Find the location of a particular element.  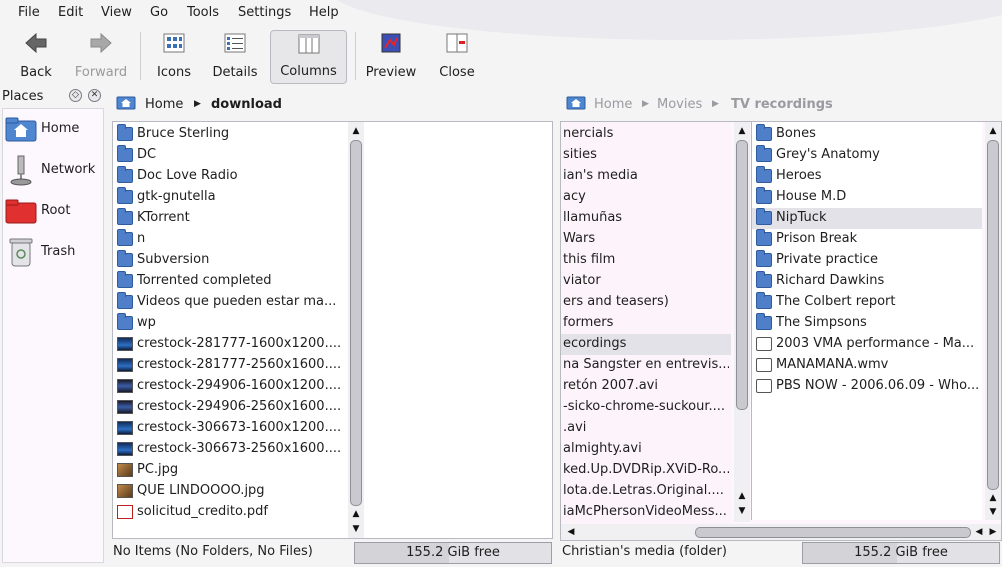

movies-scroll-thumb is located at coordinates (742, 275).